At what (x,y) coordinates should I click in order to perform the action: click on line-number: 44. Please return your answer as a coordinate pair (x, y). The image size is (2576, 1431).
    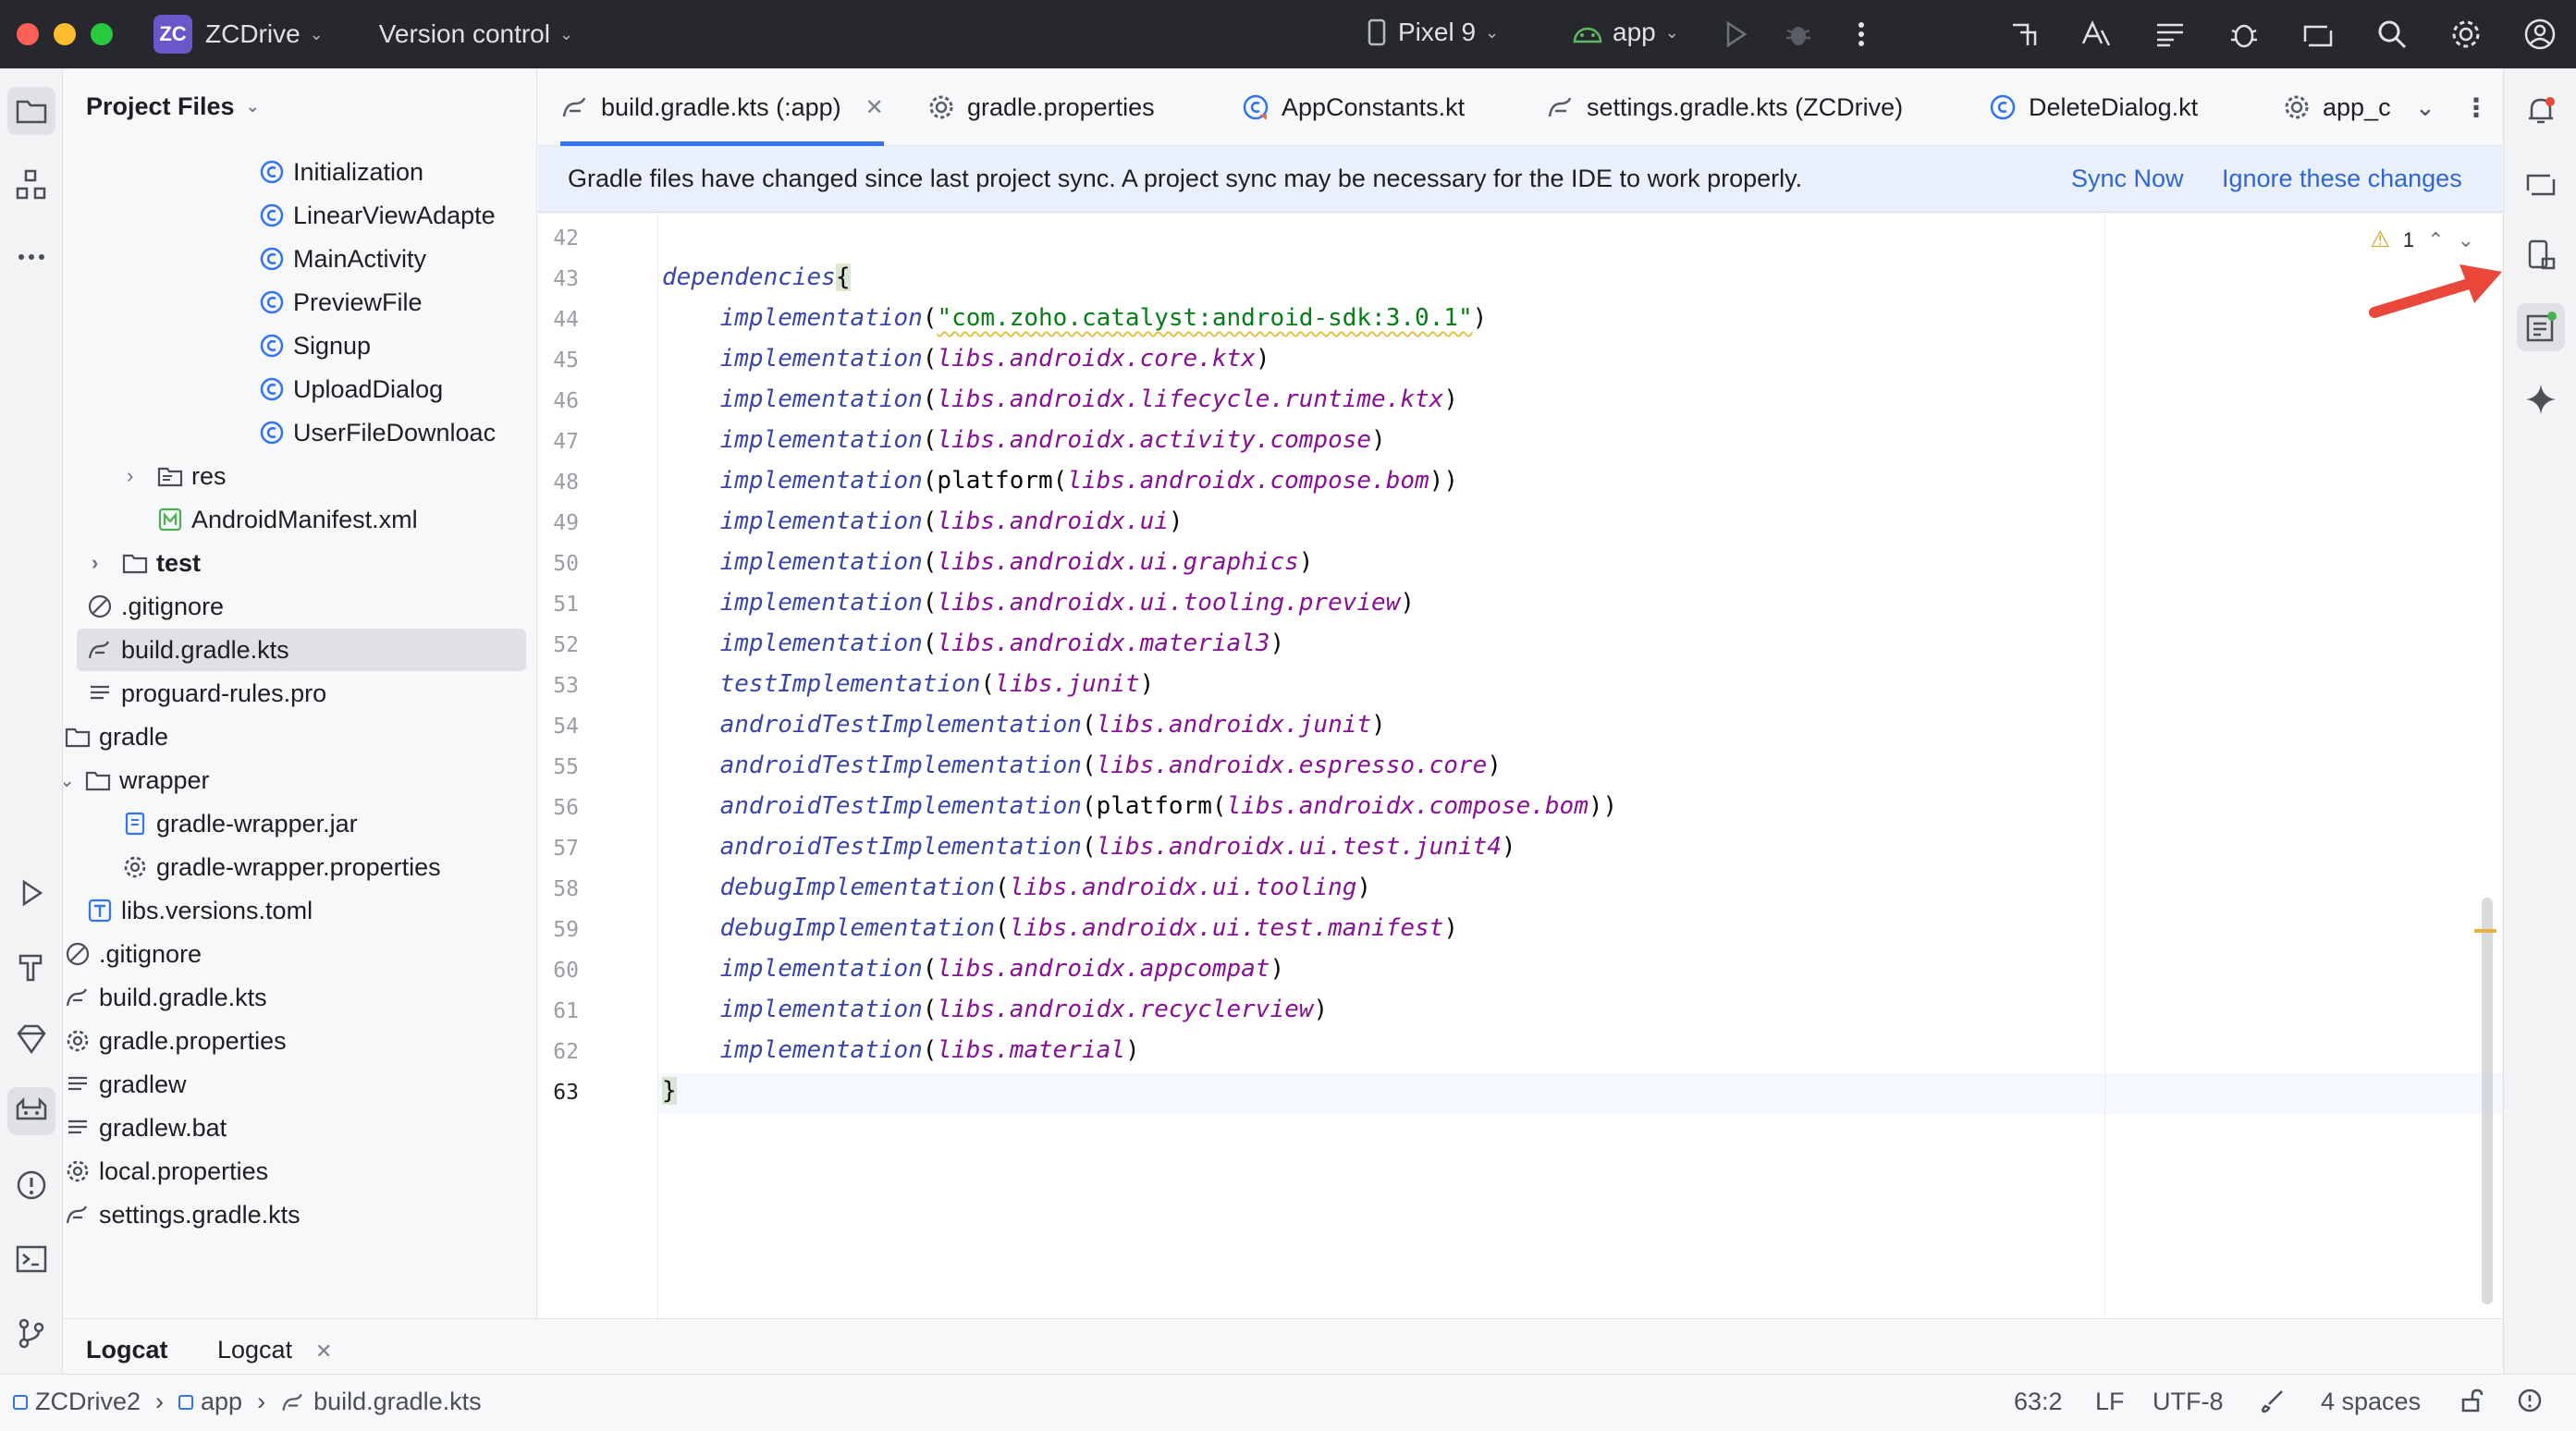
    Looking at the image, I should click on (558, 320).